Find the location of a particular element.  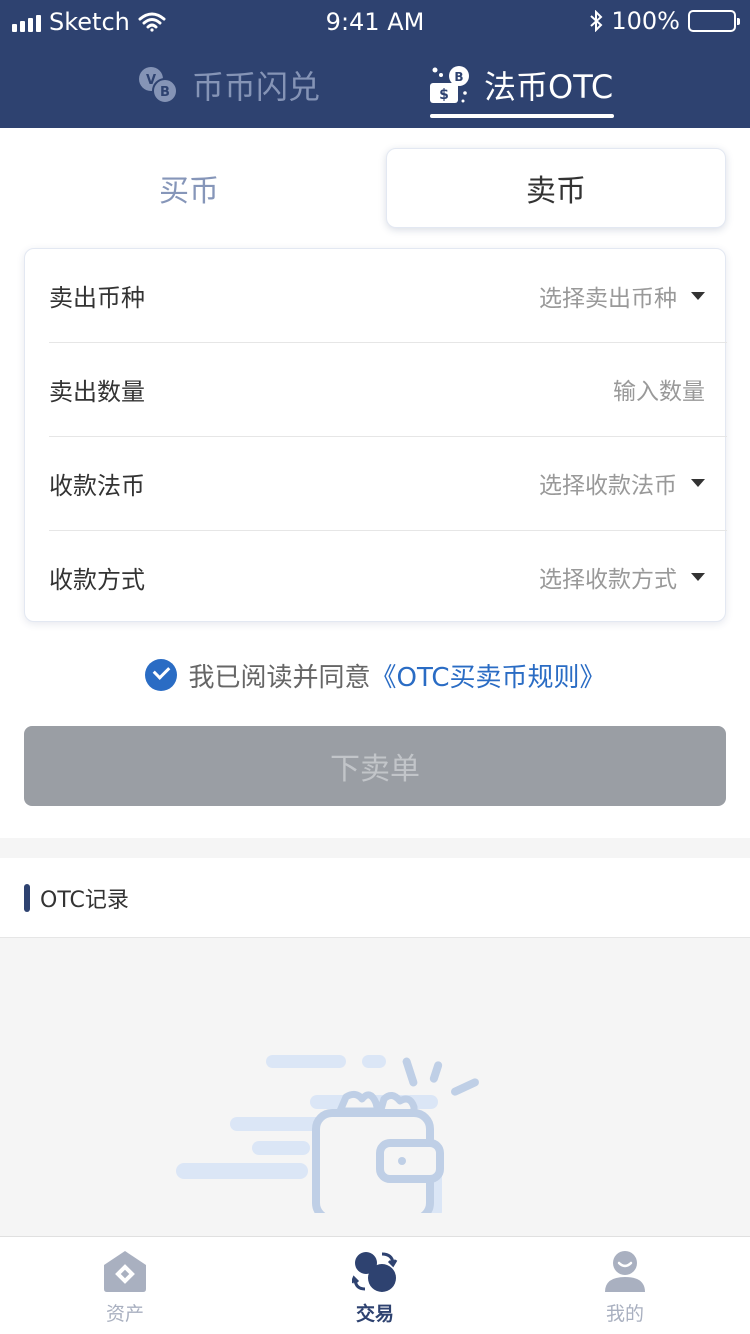

receive-fiat-label: 收款法币 is located at coordinates (97, 485).